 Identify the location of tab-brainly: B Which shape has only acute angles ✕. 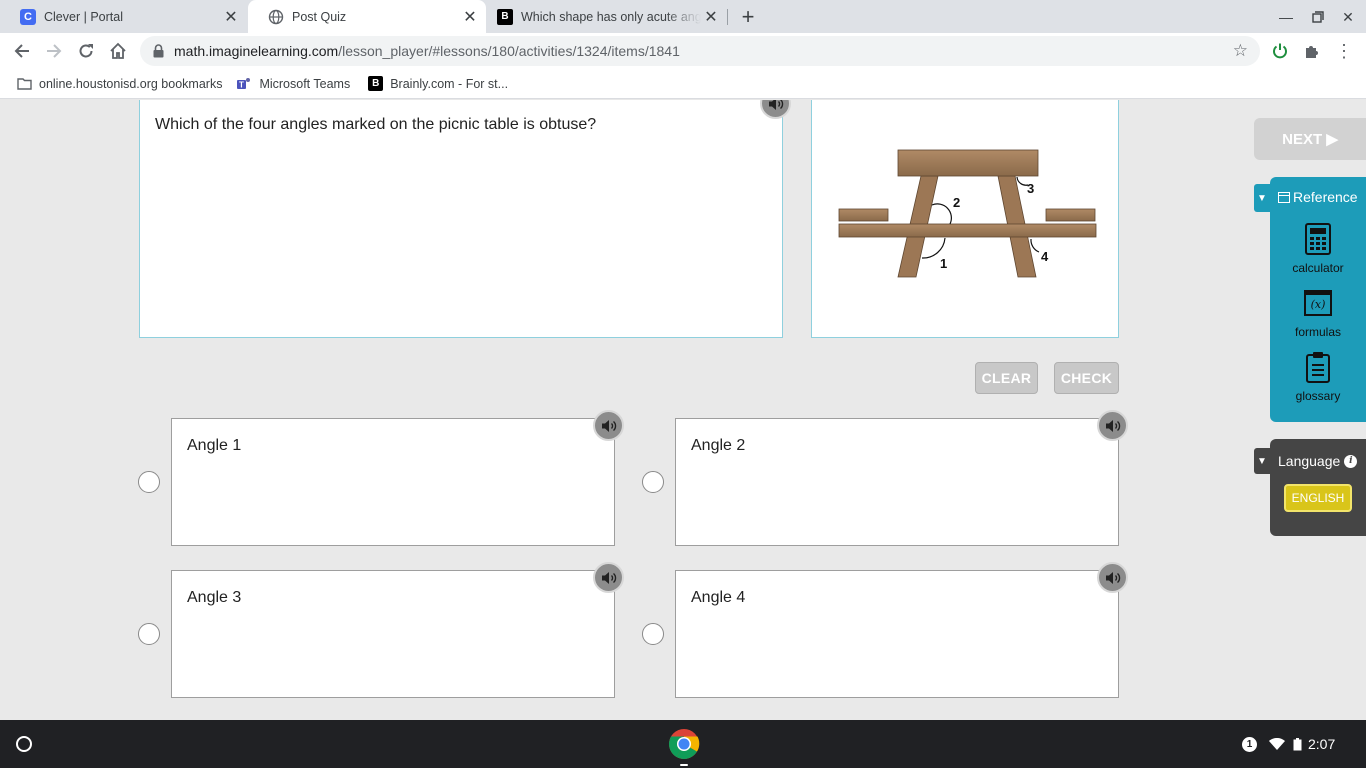
(602, 16).